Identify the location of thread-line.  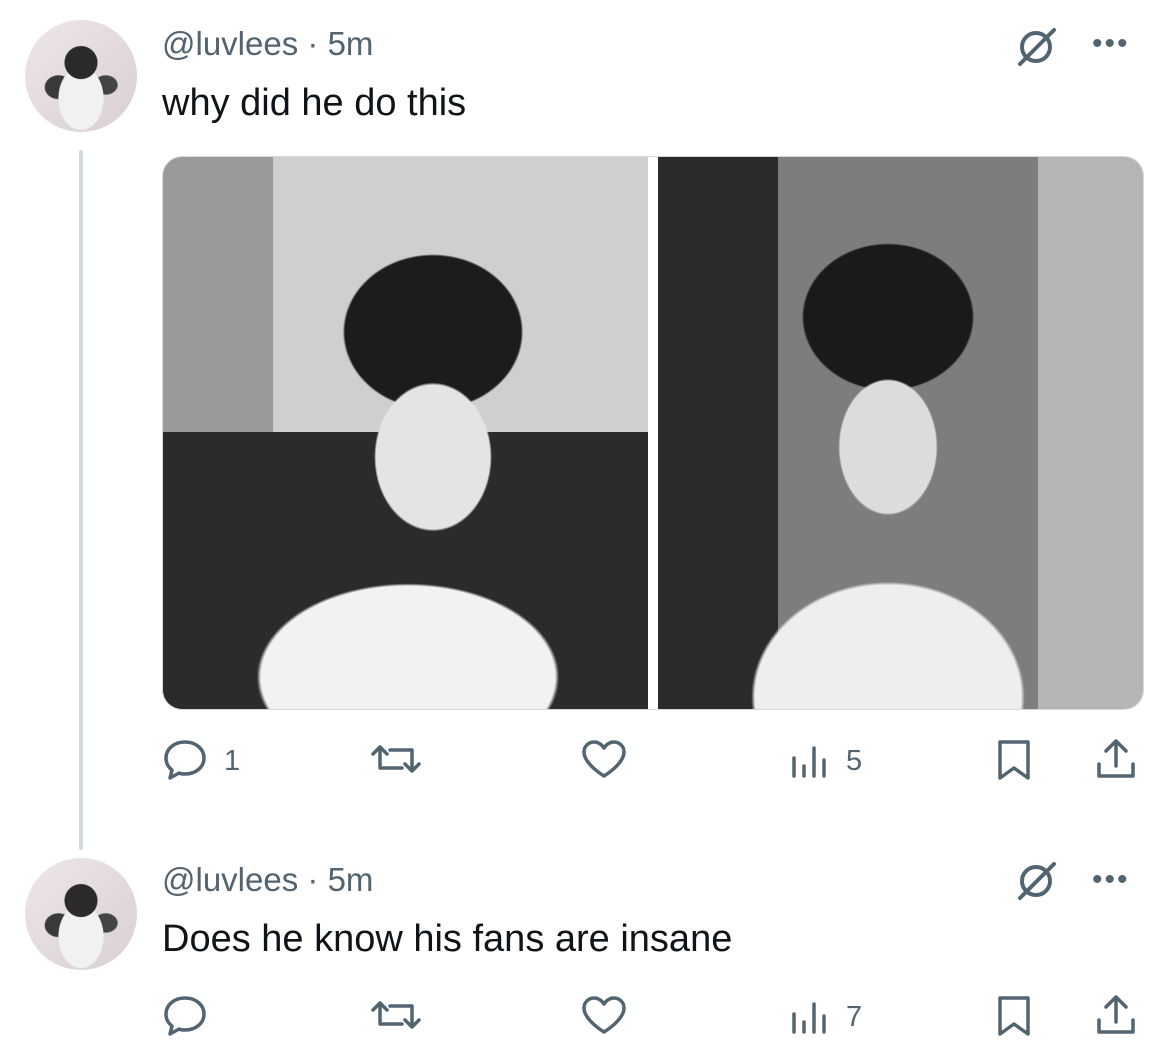
(81, 500).